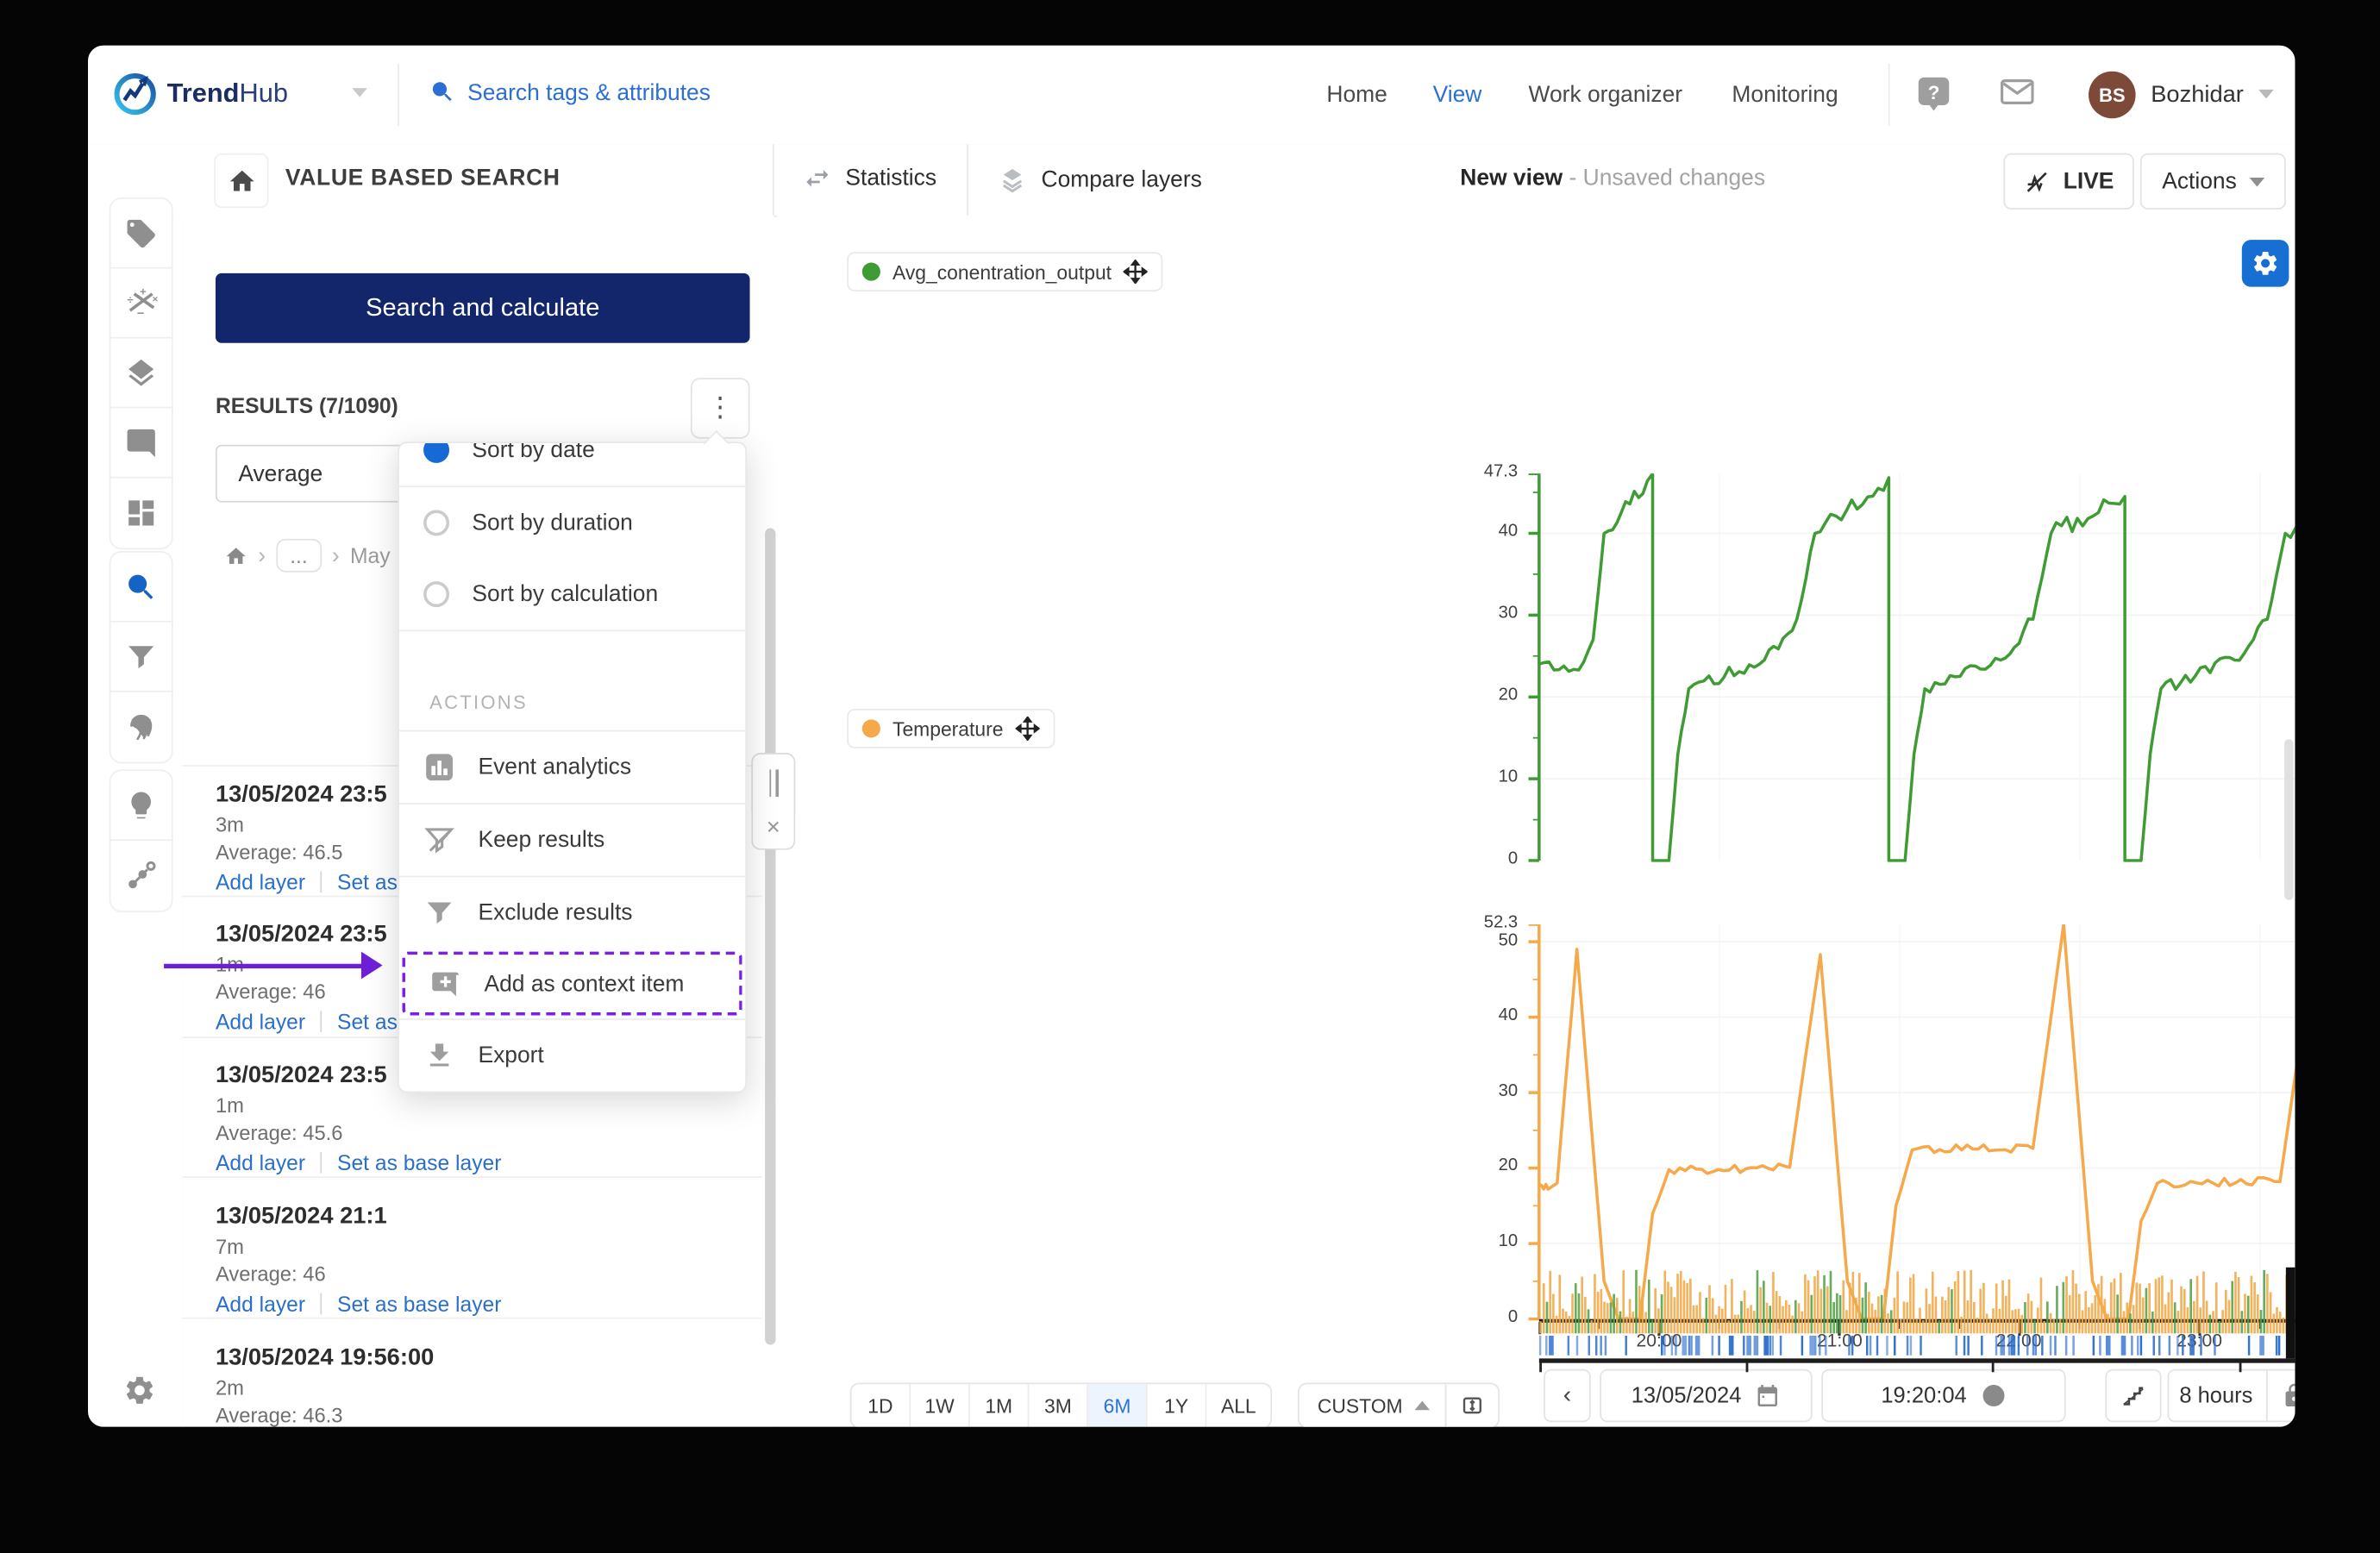 Image resolution: width=2380 pixels, height=1553 pixels. I want to click on results-menu-kebab-button: ⋮, so click(720, 409).